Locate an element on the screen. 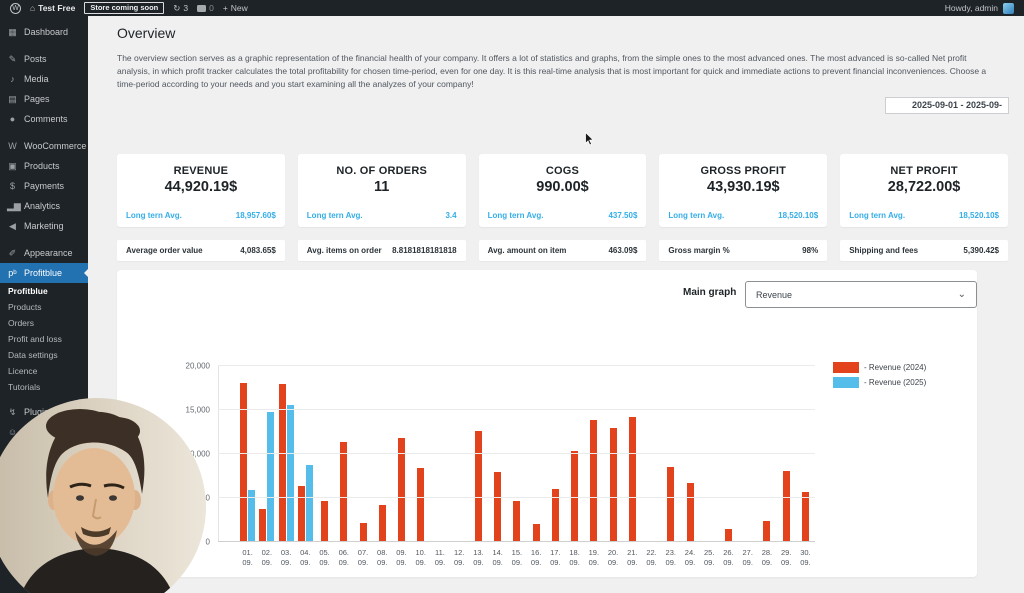 This screenshot has width=1024, height=593. x-tick-label: 11. 09. is located at coordinates (439, 557).